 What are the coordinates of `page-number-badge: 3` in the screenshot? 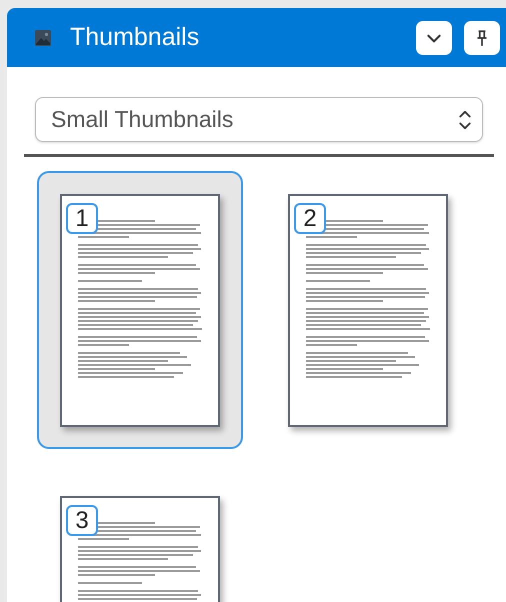 It's located at (82, 520).